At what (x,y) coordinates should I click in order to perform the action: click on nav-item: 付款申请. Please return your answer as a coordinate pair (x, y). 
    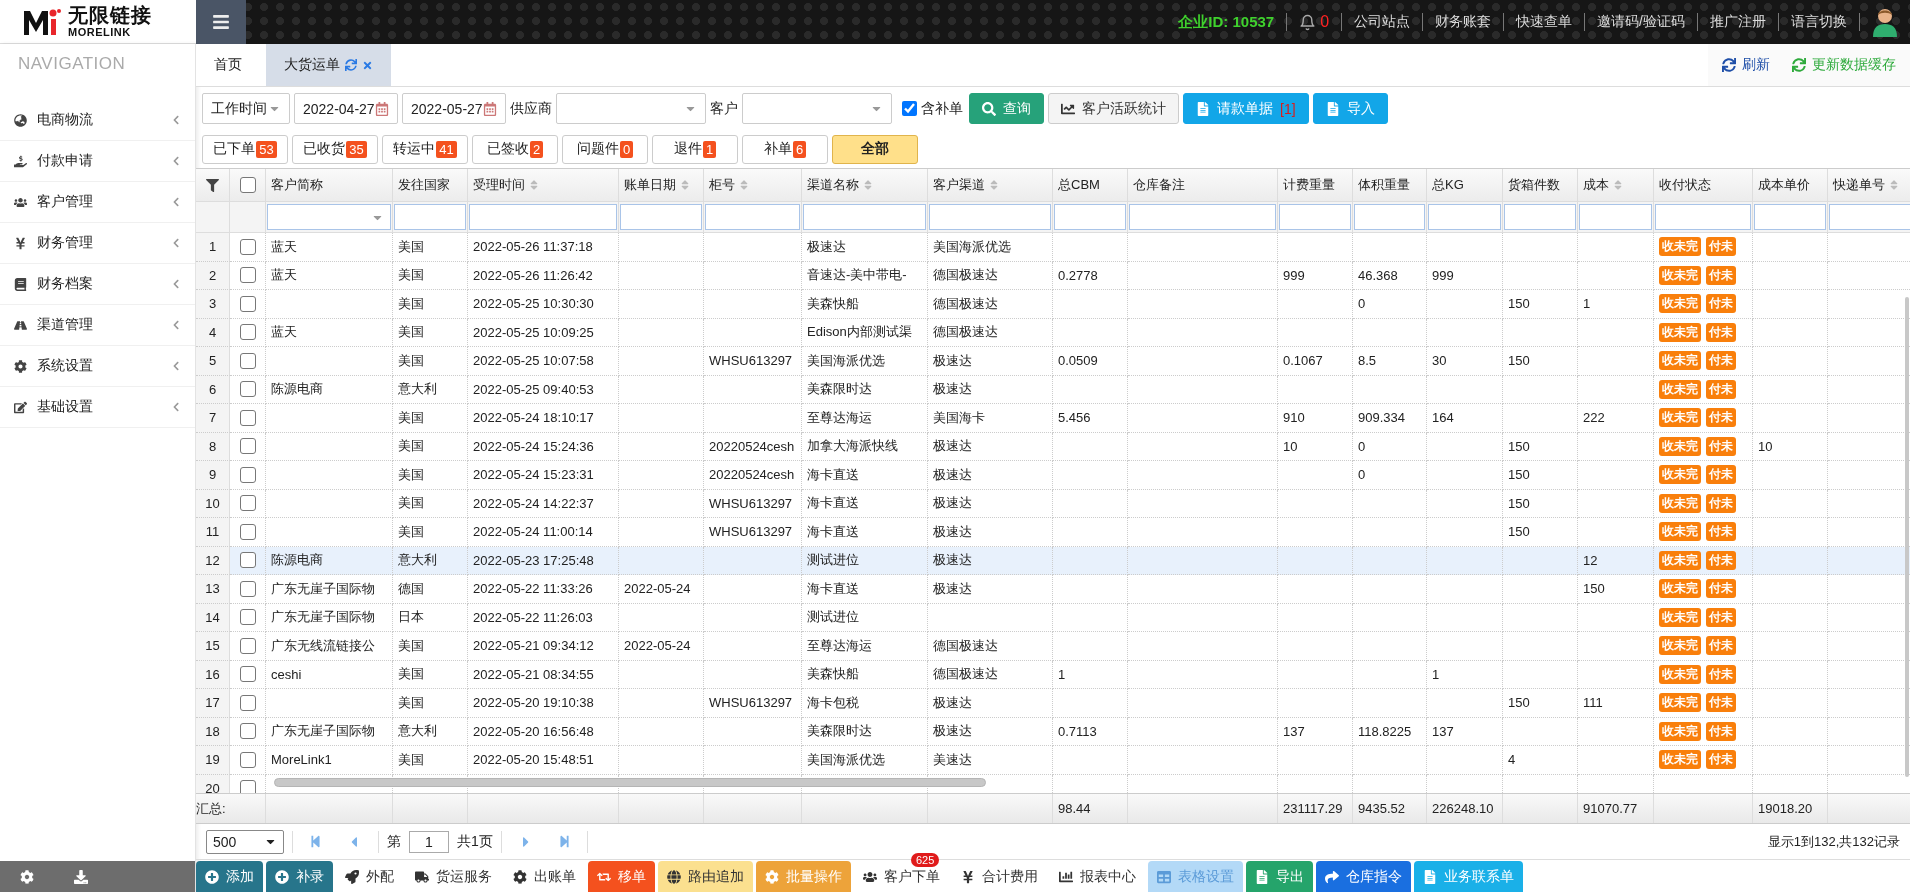
    Looking at the image, I should click on (97, 161).